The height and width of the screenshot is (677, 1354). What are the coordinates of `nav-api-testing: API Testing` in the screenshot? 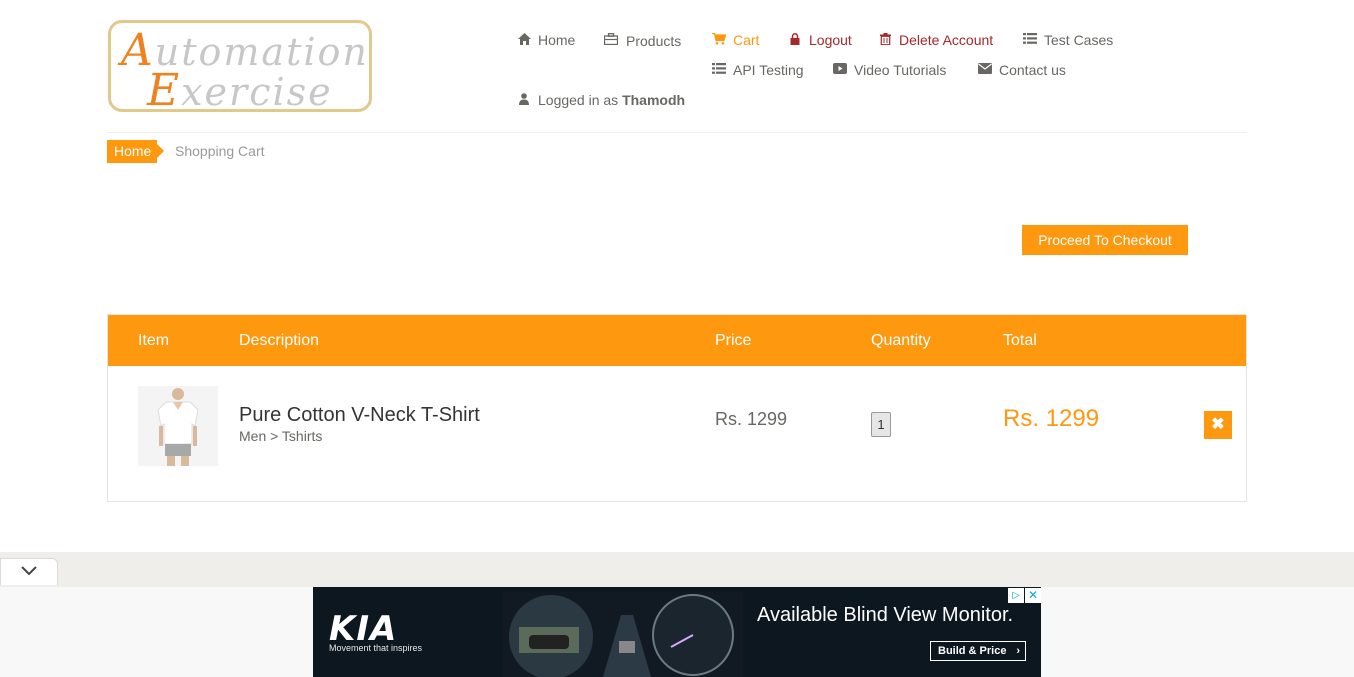 It's located at (758, 70).